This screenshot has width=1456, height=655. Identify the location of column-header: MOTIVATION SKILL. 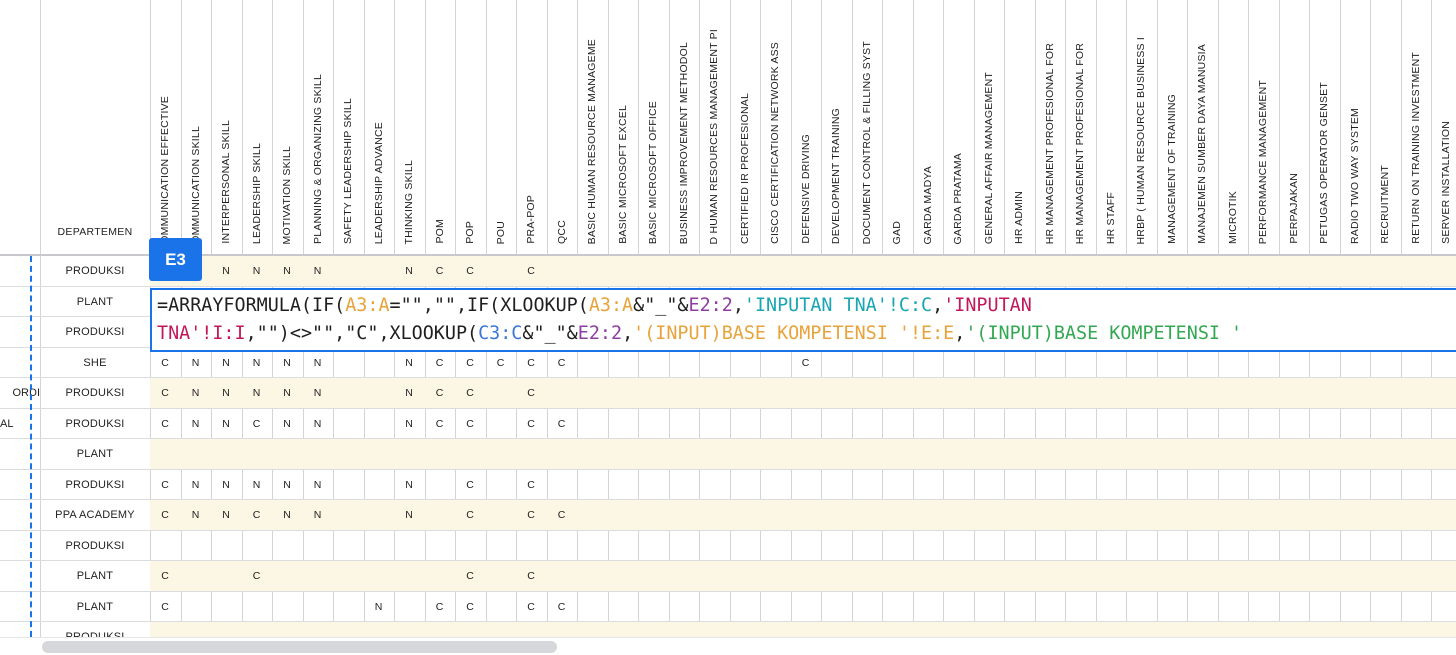
(287, 127).